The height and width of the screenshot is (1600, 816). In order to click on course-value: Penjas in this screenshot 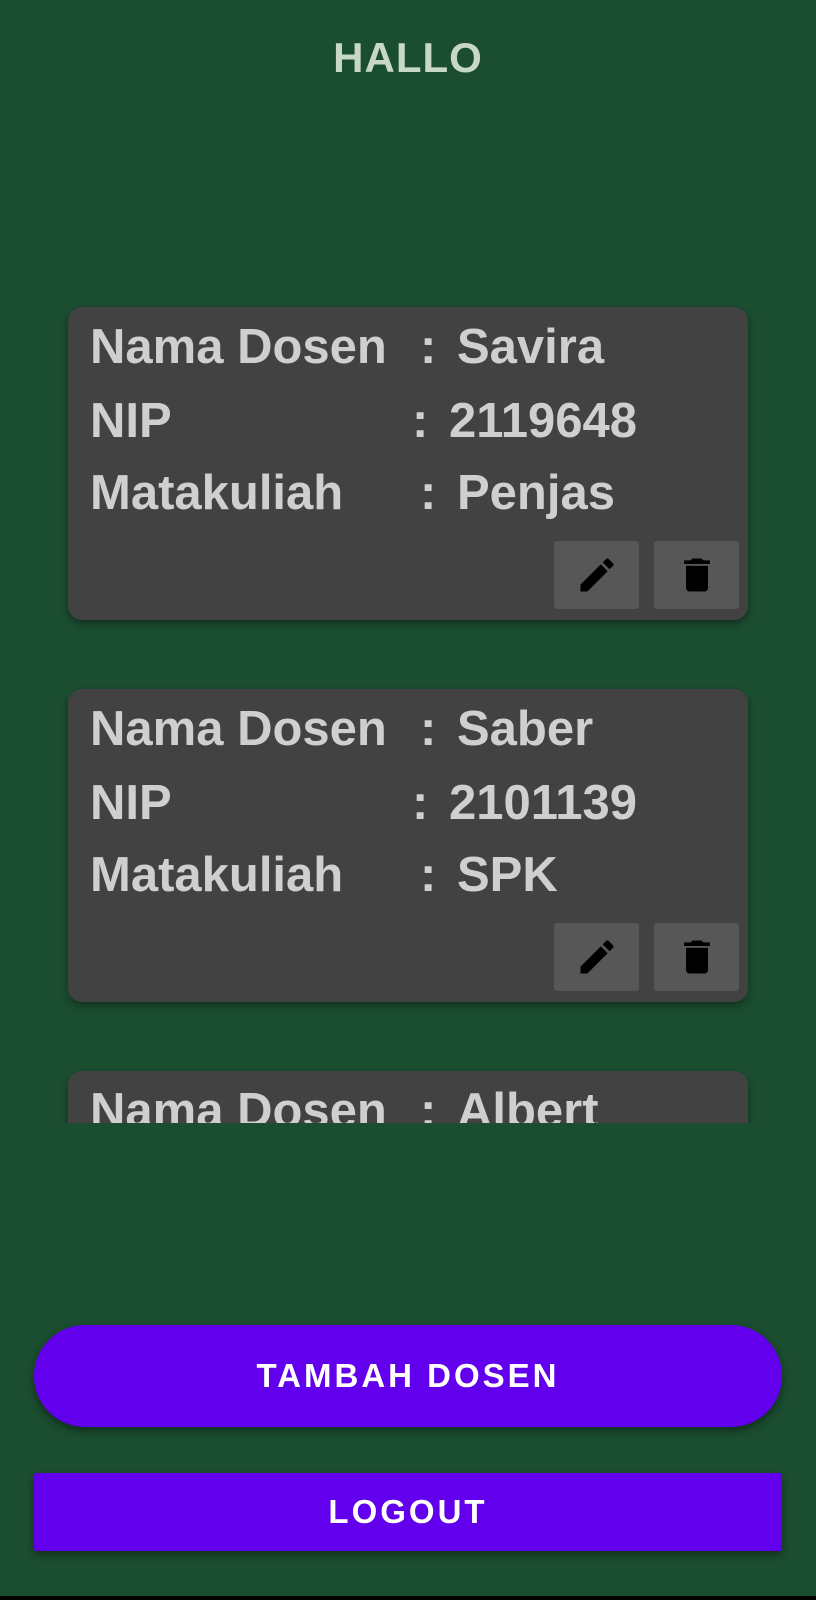, I will do `click(536, 493)`.